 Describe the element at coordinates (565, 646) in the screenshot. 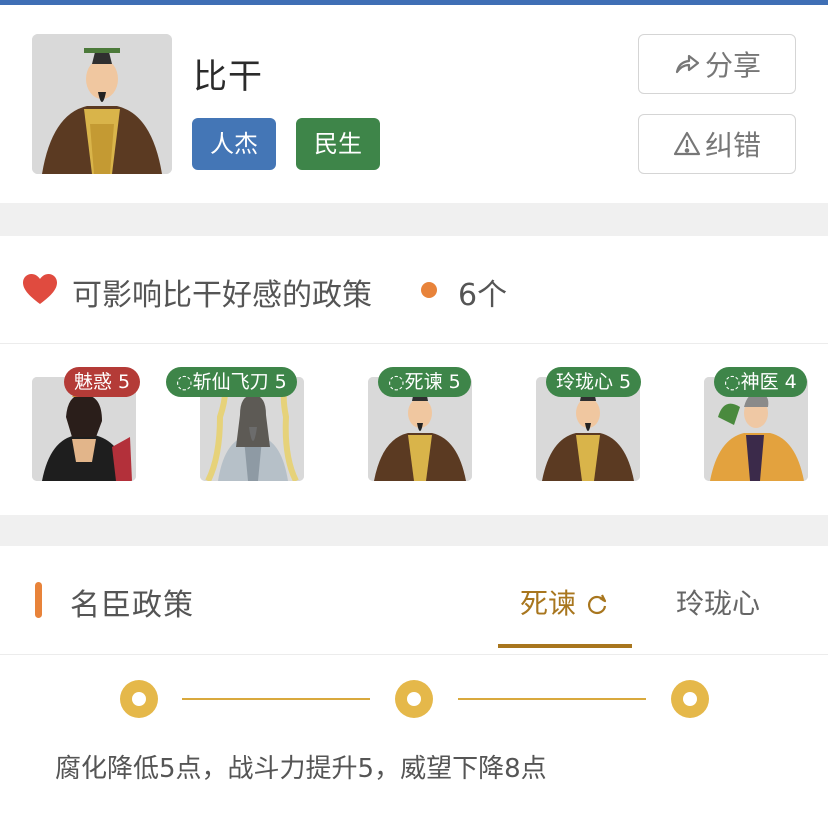

I see `active-tab-indicator` at that location.